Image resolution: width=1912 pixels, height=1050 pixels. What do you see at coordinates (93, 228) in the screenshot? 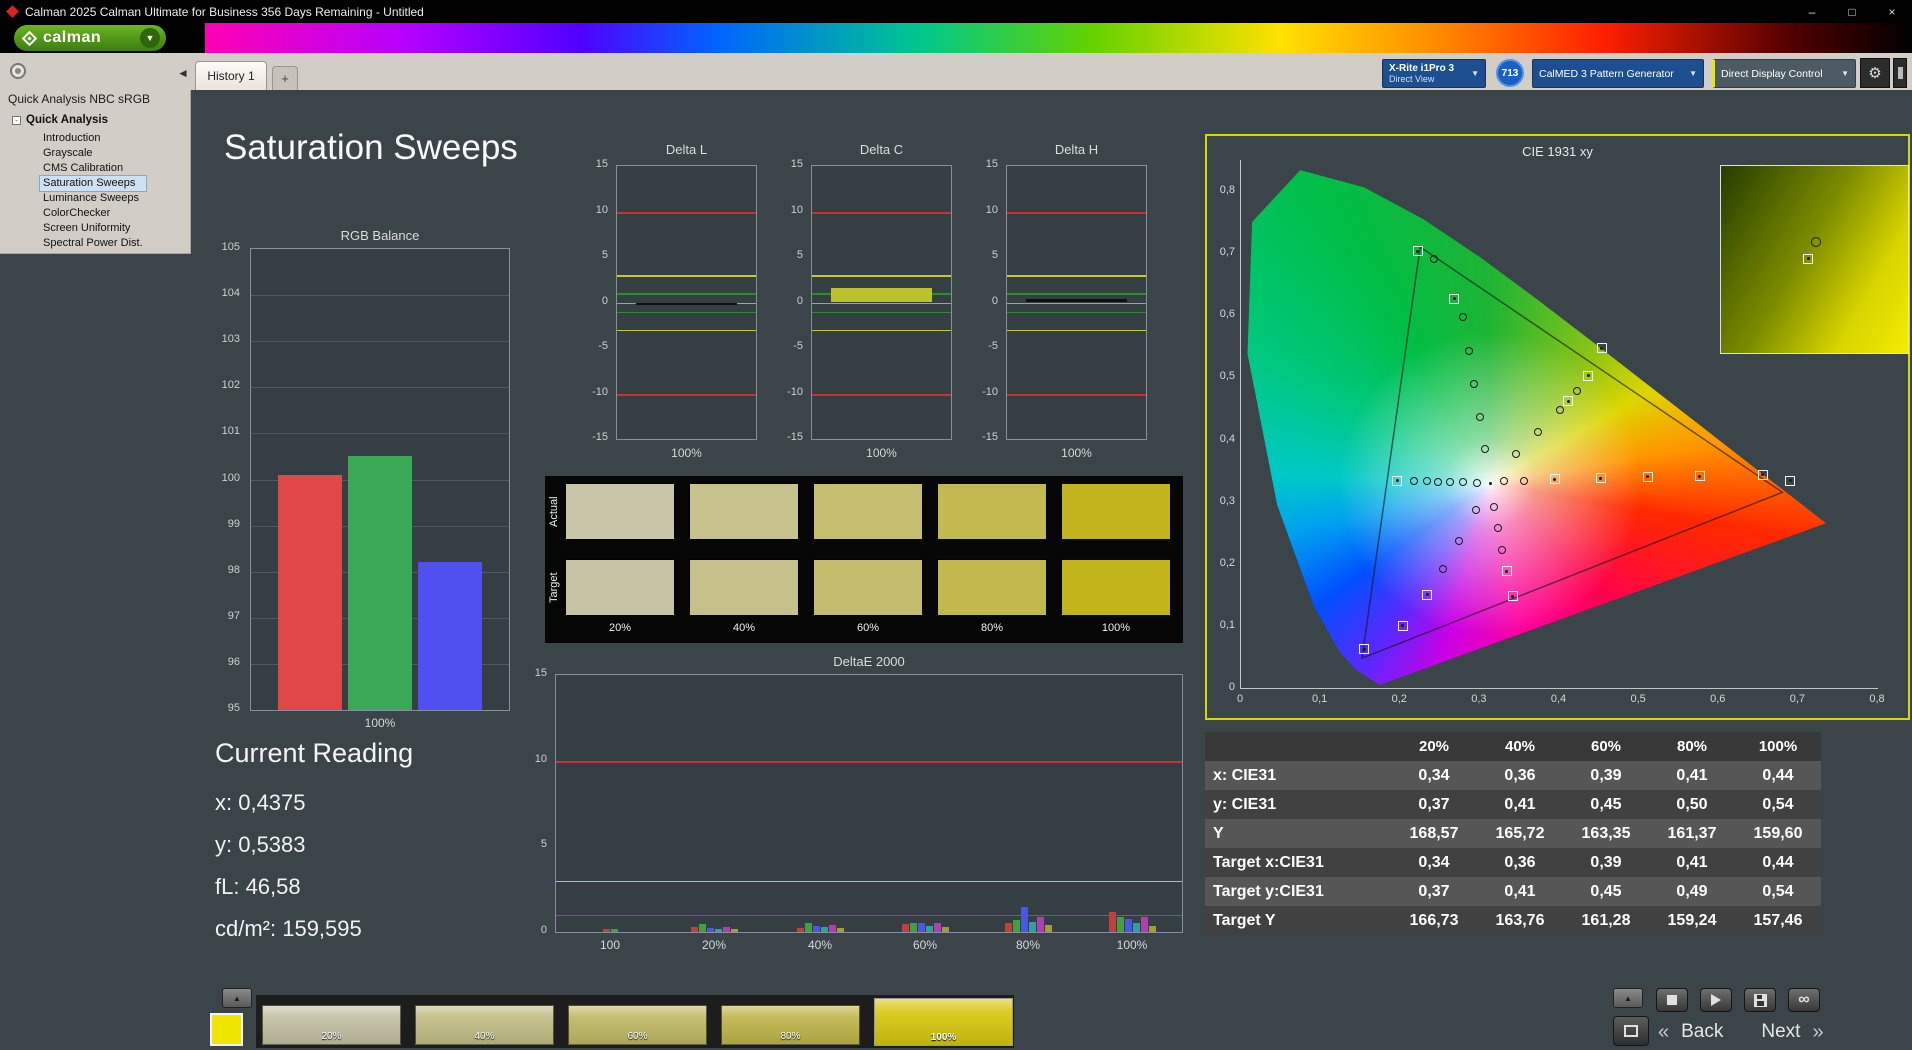
I see `sidebar-item-screen-uniformity: Screen Uniformity` at bounding box center [93, 228].